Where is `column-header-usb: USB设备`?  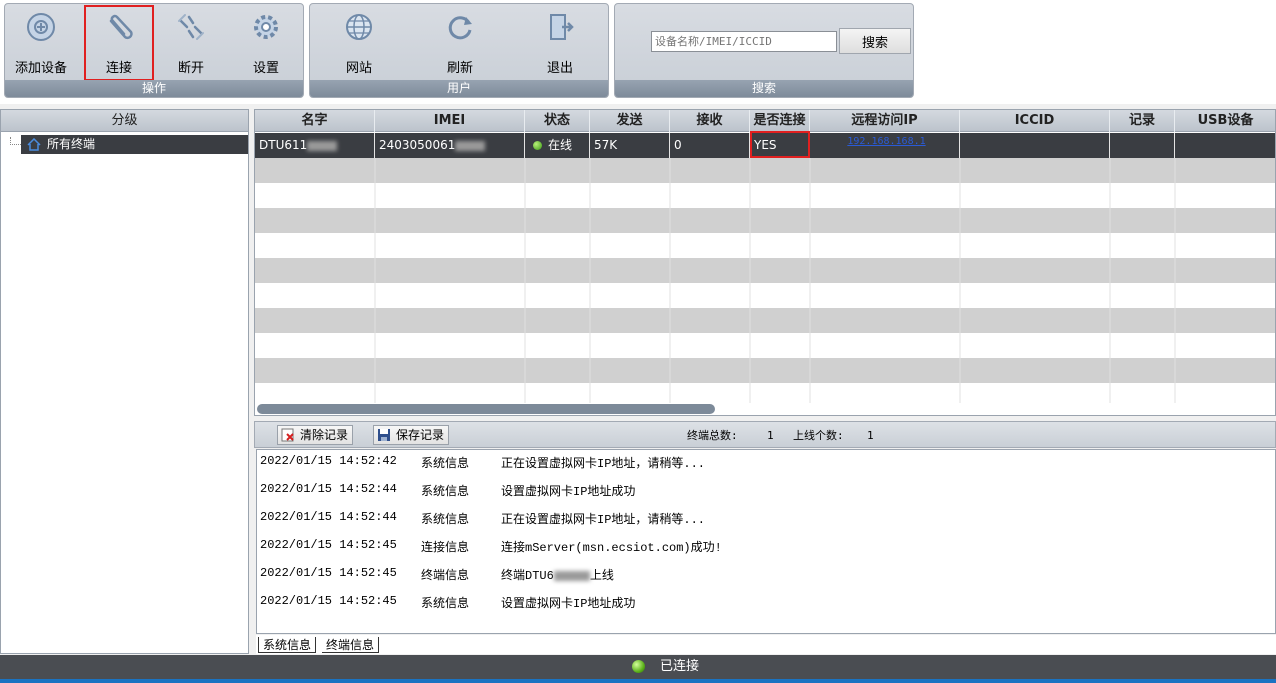 column-header-usb: USB设备 is located at coordinates (1225, 121).